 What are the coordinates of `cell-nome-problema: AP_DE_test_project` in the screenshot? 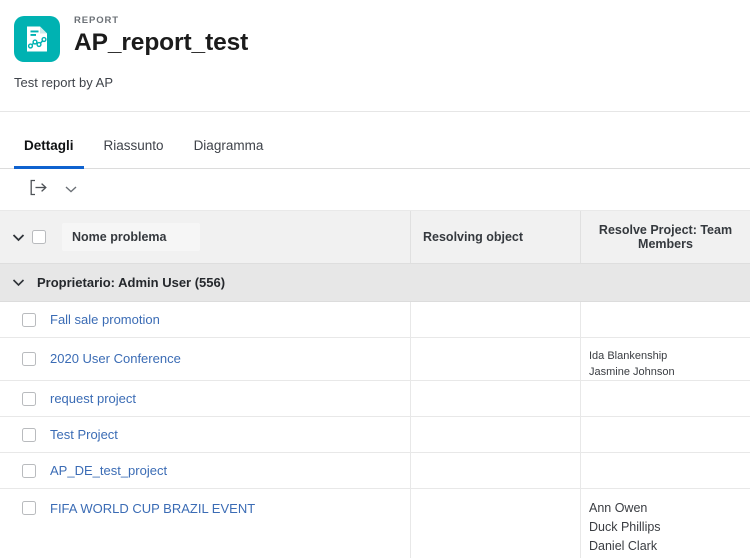 It's located at (205, 470).